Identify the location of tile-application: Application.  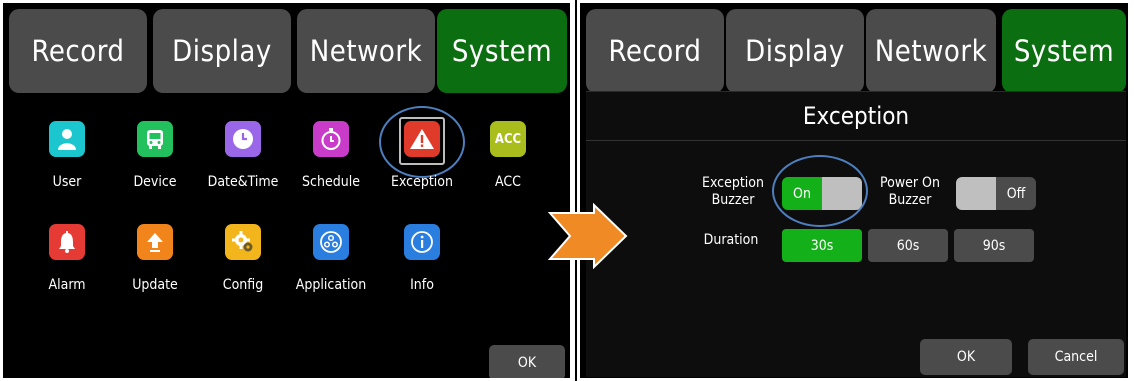
(331, 258).